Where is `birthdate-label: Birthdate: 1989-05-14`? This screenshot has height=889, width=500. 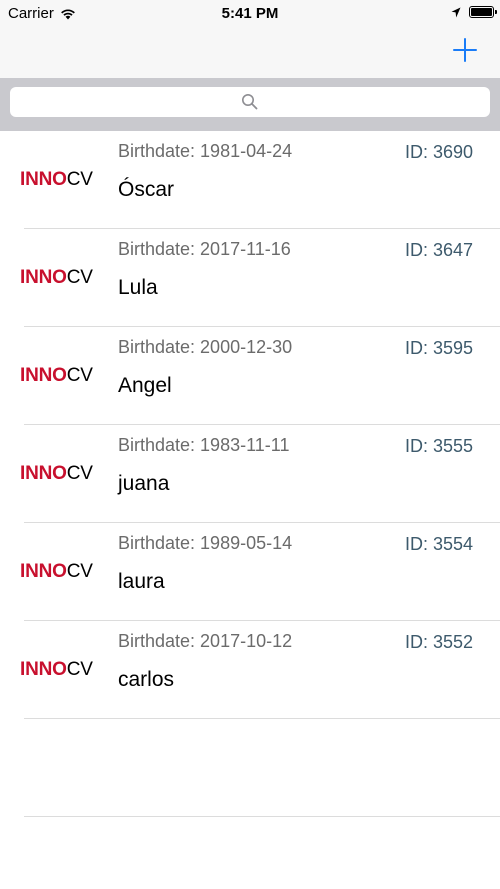
birthdate-label: Birthdate: 1989-05-14 is located at coordinates (205, 543).